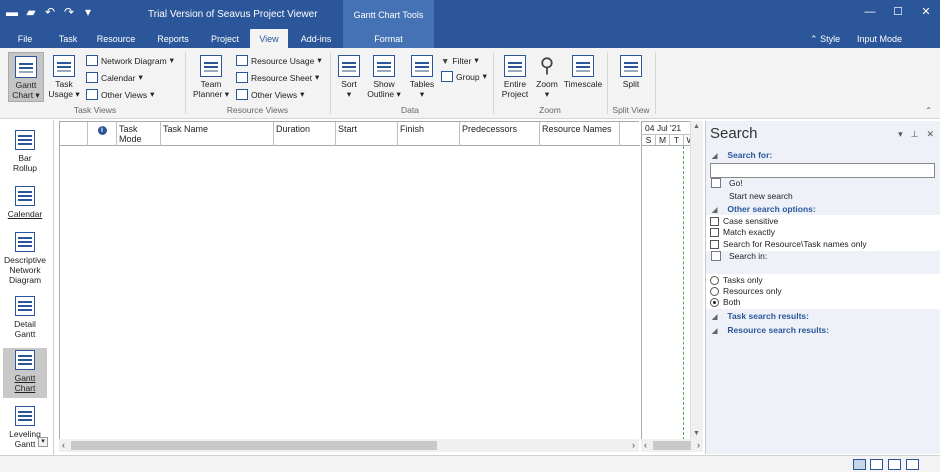  Describe the element at coordinates (429, 134) in the screenshot. I see `column-finish: Finish` at that location.